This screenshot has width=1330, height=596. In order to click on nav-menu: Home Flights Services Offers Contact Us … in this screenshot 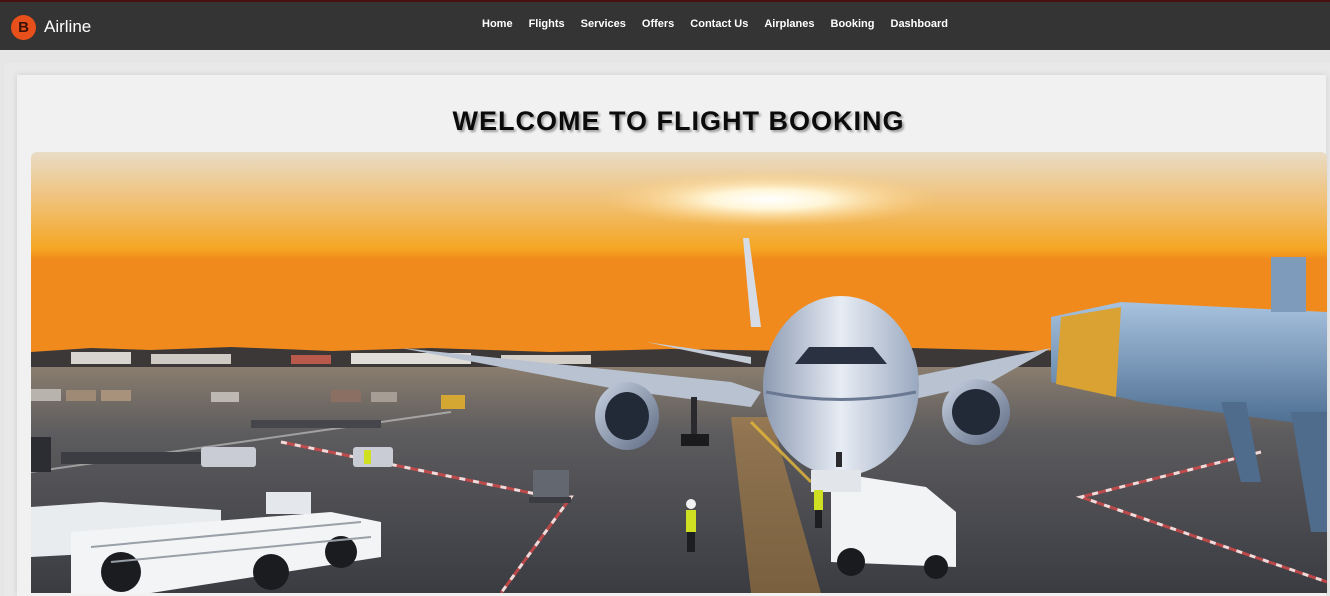, I will do `click(715, 24)`.